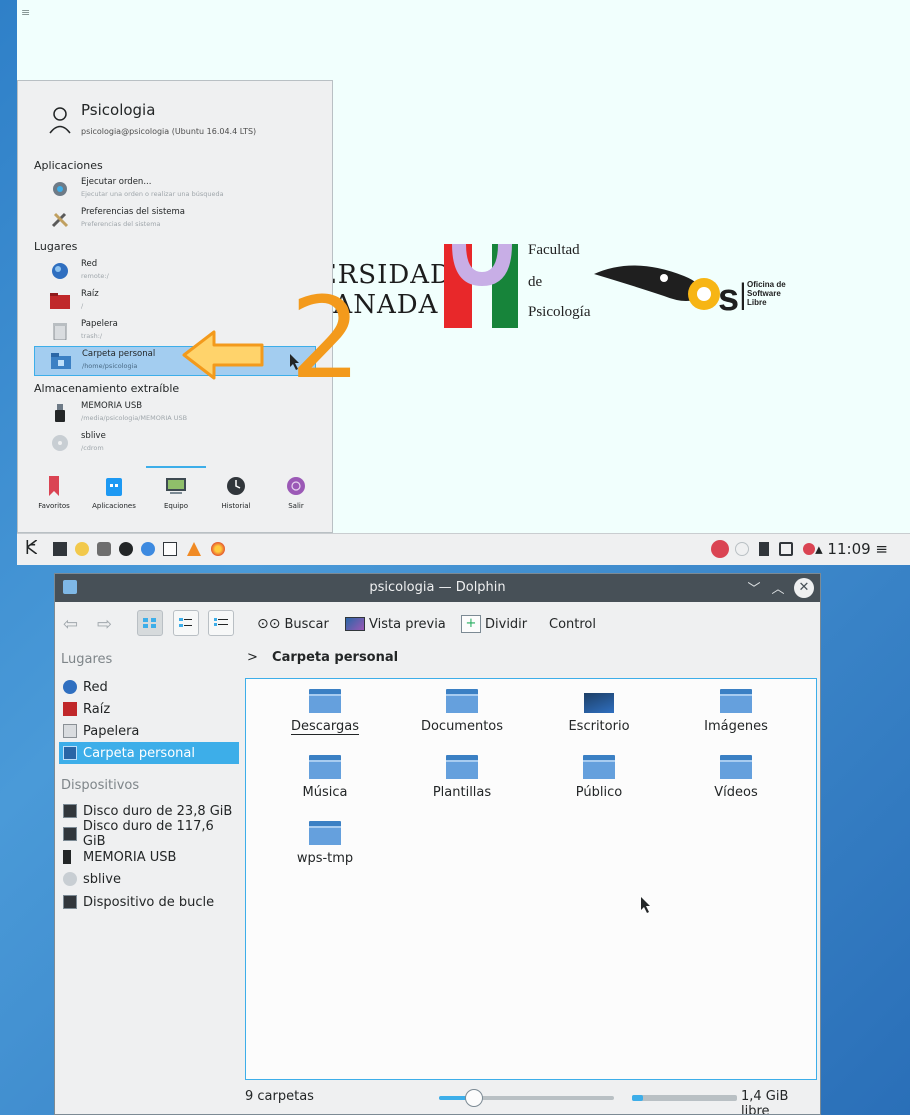 The image size is (910, 1115). I want to click on terminal-icon, so click(60, 549).